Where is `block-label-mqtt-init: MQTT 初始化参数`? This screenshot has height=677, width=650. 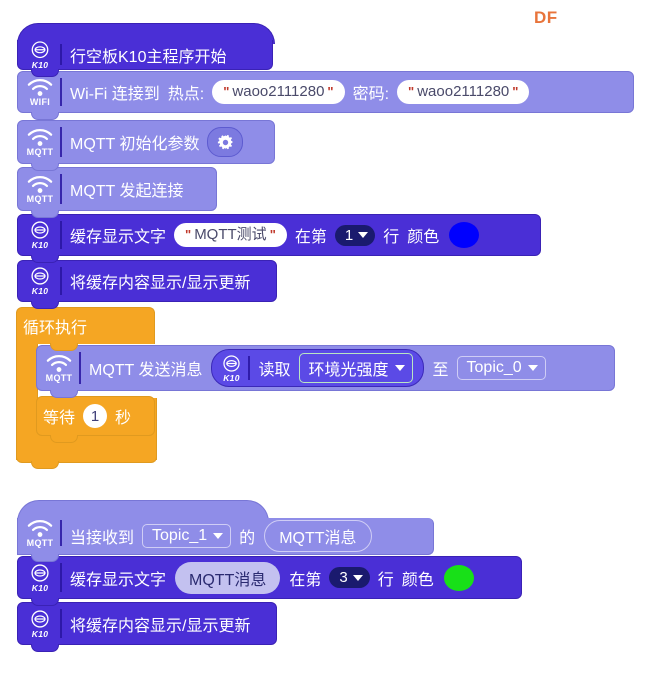 block-label-mqtt-init: MQTT 初始化参数 is located at coordinates (135, 144).